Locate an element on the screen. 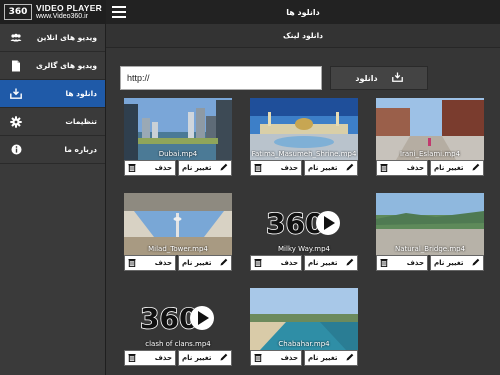  video-filename: Irani_Eslami.mp4 is located at coordinates (430, 154).